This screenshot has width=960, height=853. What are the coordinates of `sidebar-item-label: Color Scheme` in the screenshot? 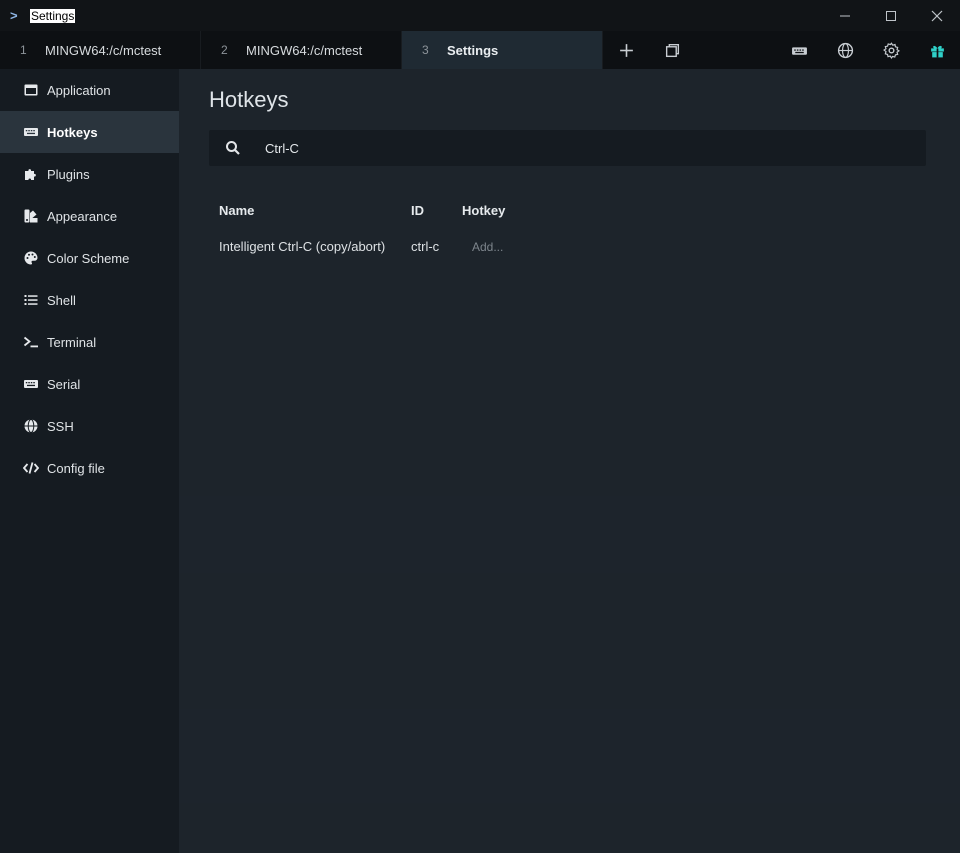 It's located at (88, 258).